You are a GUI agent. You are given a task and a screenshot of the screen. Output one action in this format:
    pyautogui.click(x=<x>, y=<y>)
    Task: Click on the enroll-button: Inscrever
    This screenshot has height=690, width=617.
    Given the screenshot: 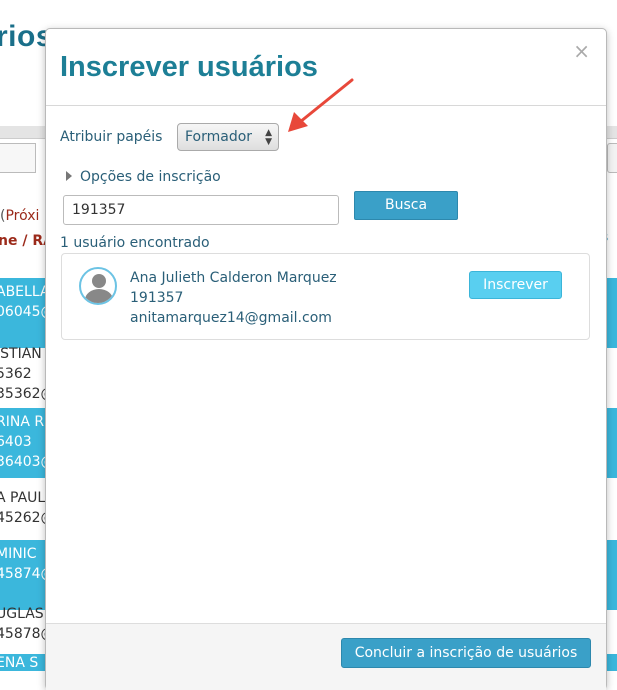 What is the action you would take?
    pyautogui.click(x=515, y=285)
    